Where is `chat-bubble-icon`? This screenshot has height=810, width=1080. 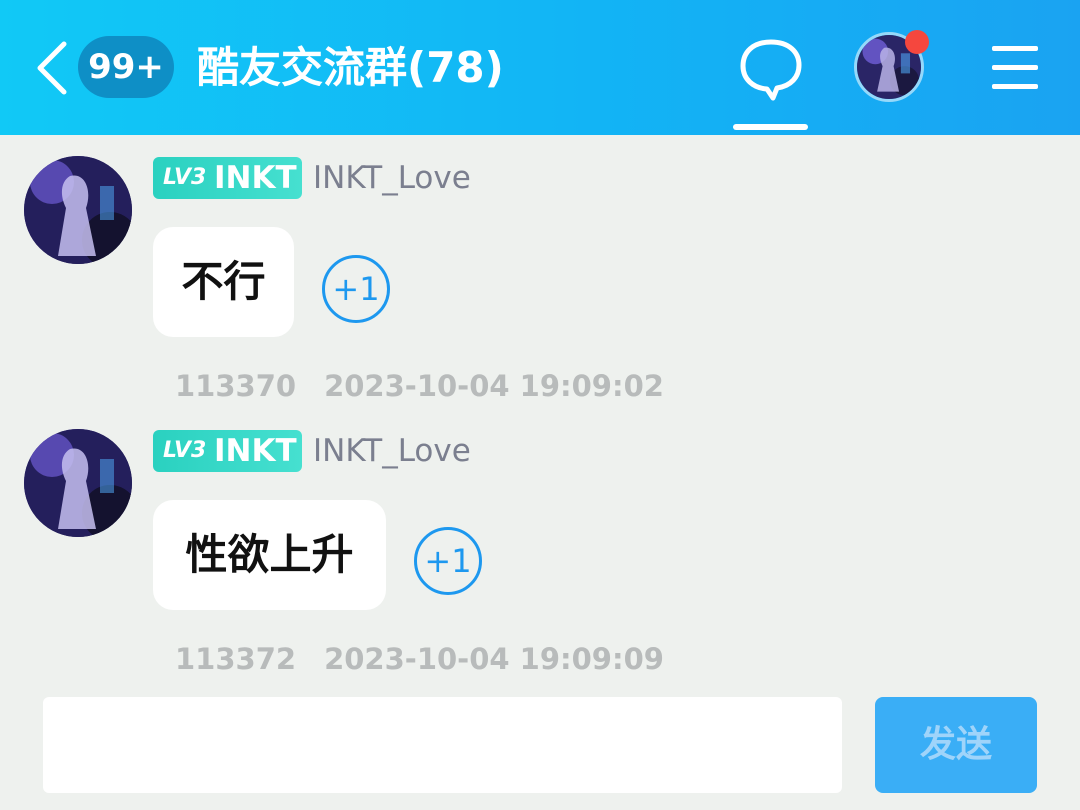
chat-bubble-icon is located at coordinates (771, 70).